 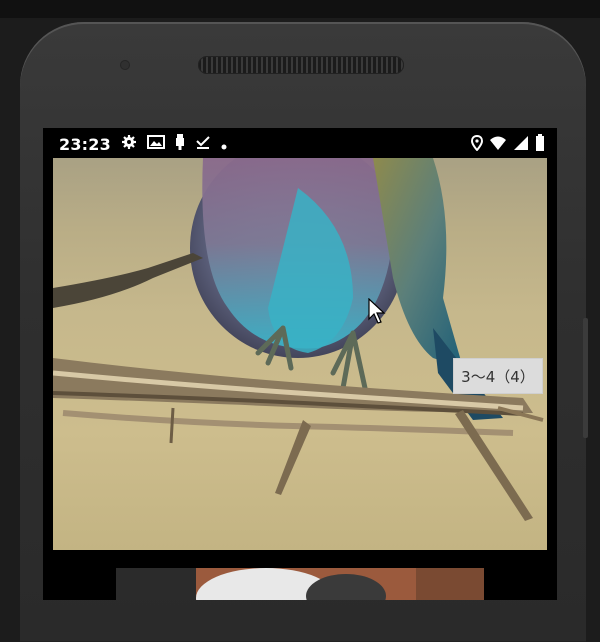 I want to click on next-photo-thumbnail, so click(x=300, y=584).